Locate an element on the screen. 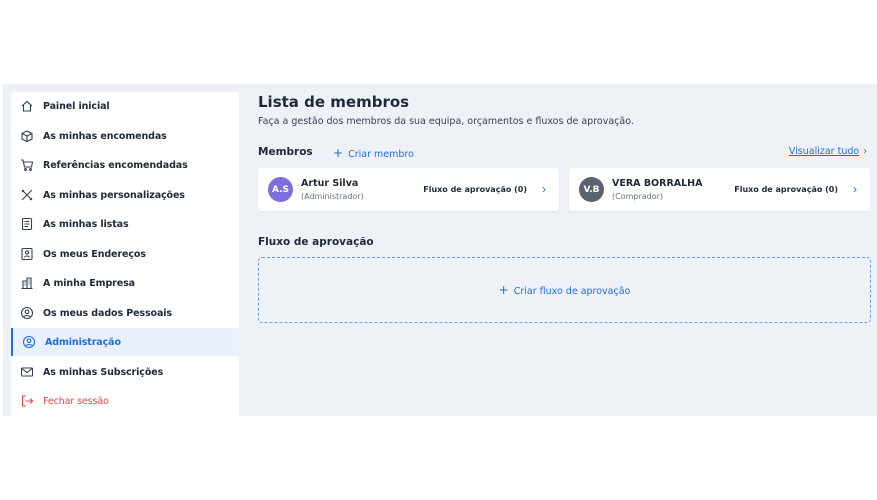  sidebar-item-listas: As minhas listas is located at coordinates (125, 224).